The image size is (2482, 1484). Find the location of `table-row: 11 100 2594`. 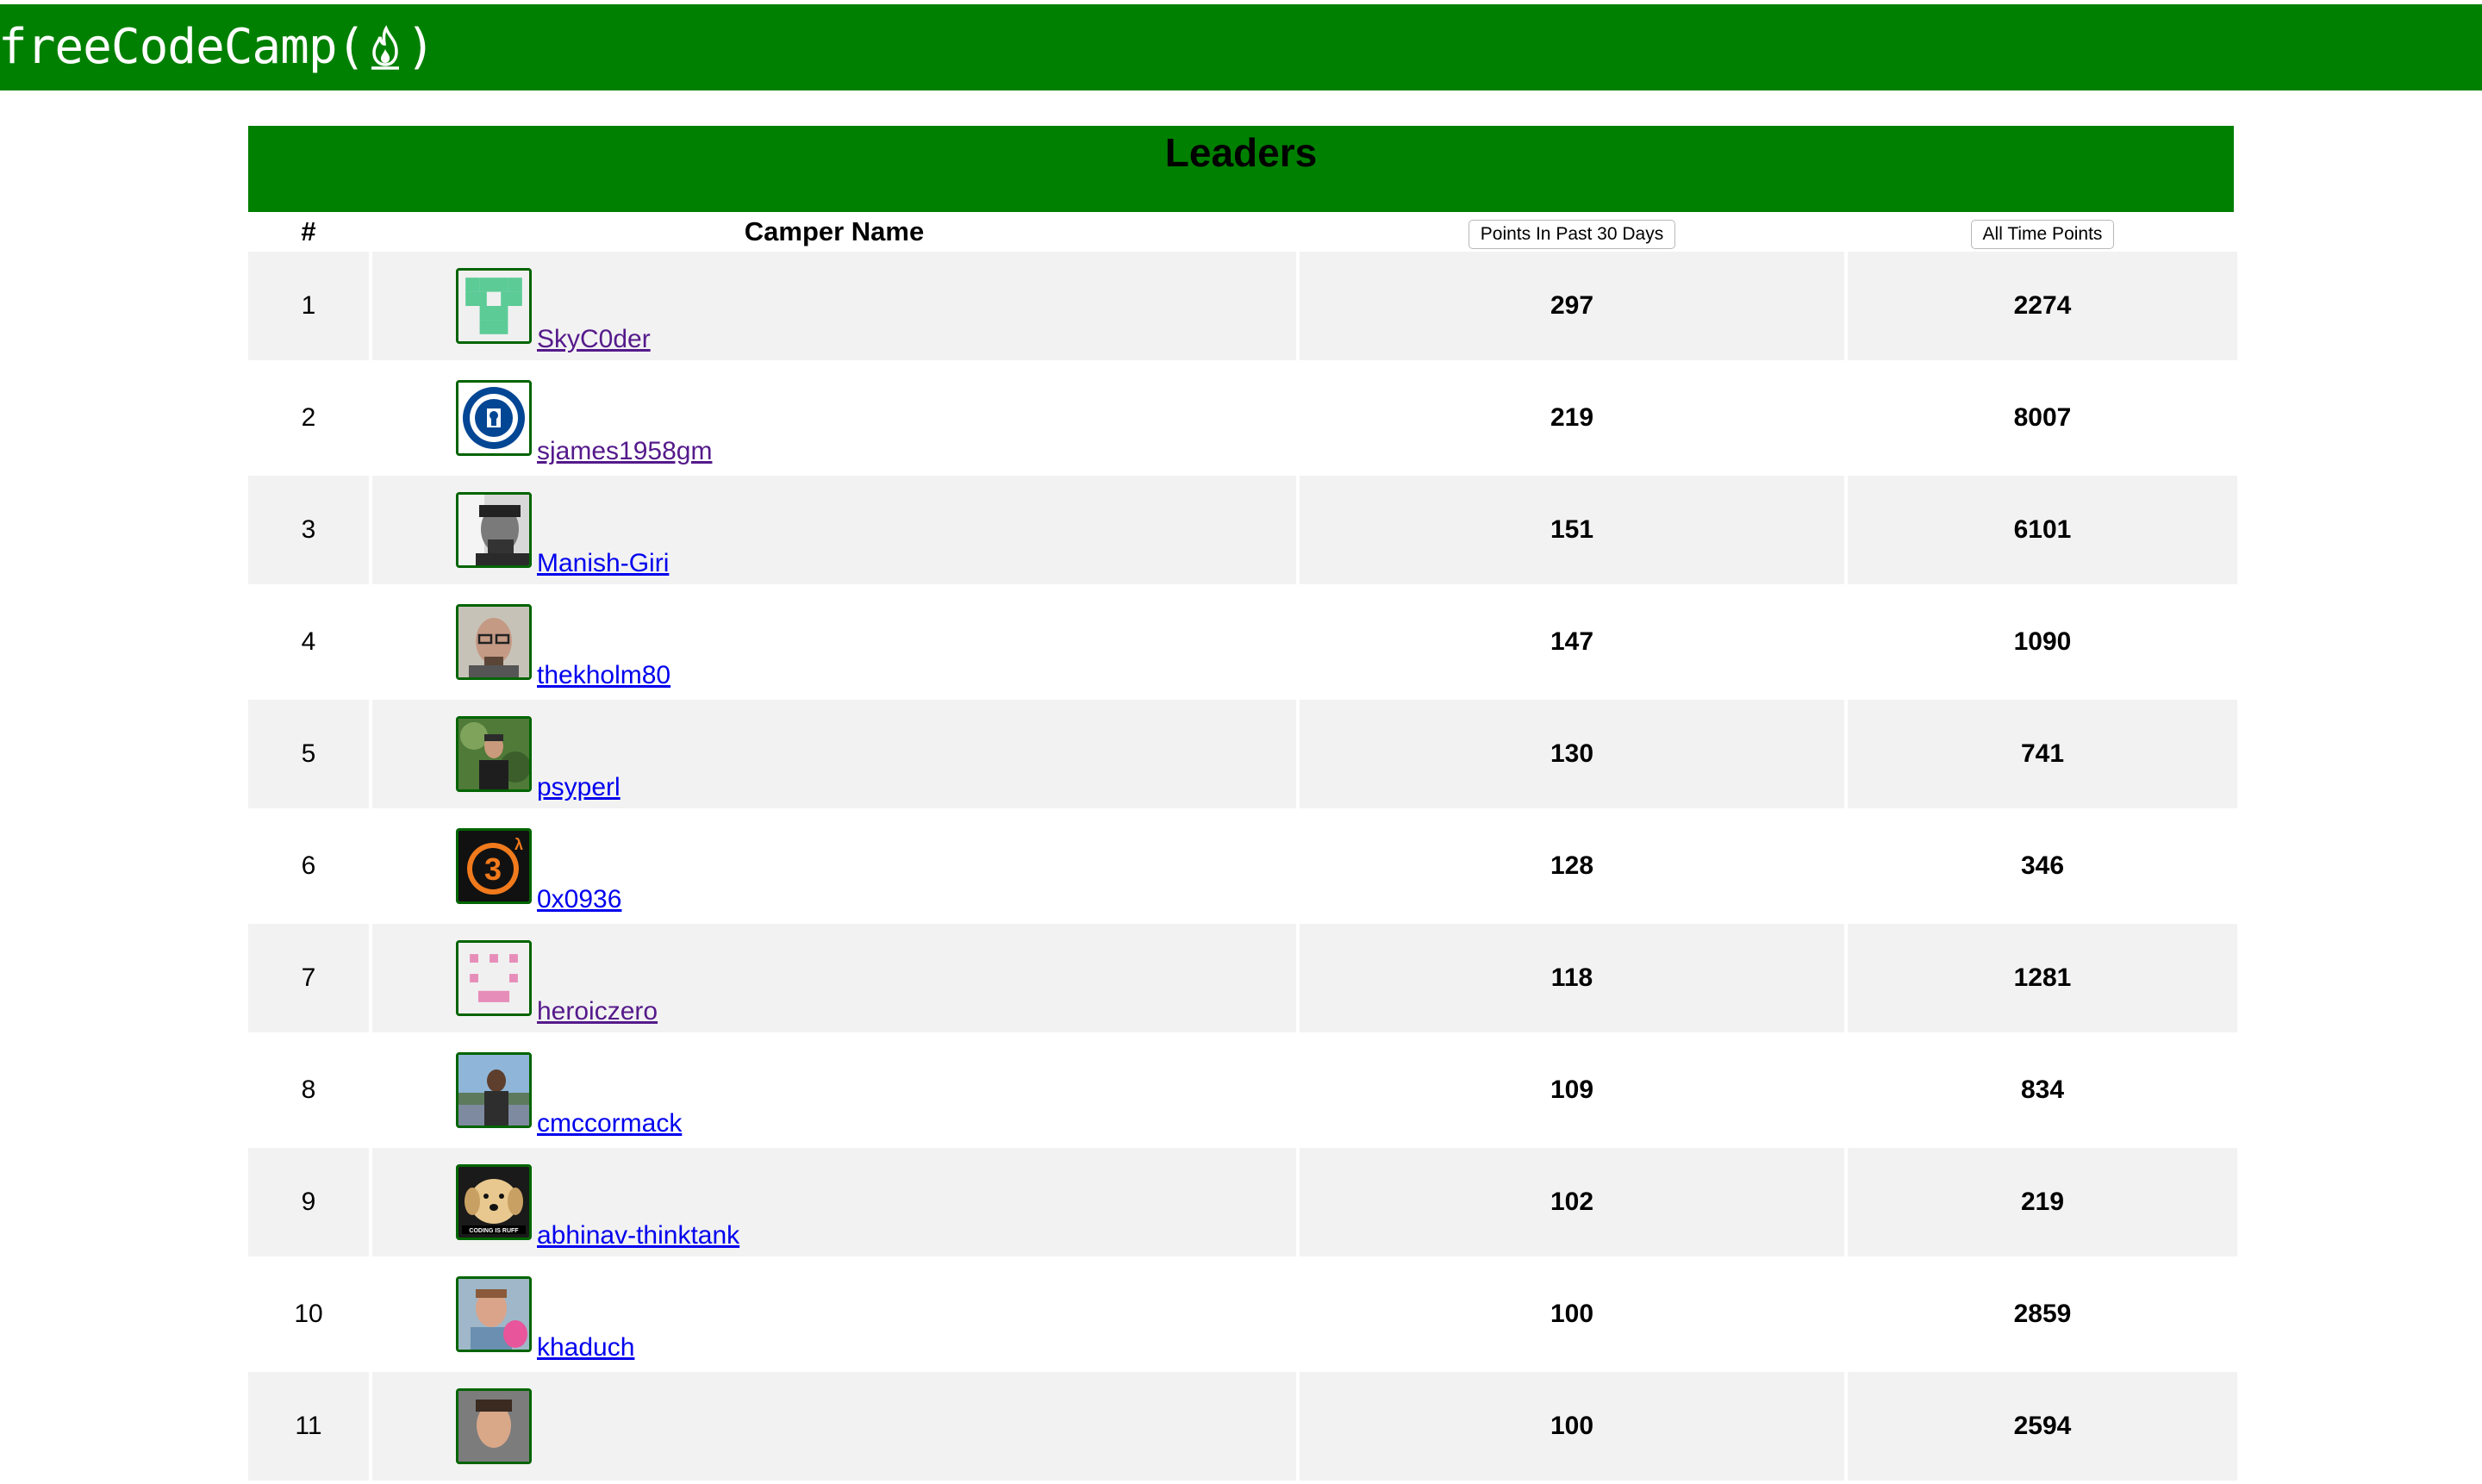

table-row: 11 100 2594 is located at coordinates (1243, 1428).